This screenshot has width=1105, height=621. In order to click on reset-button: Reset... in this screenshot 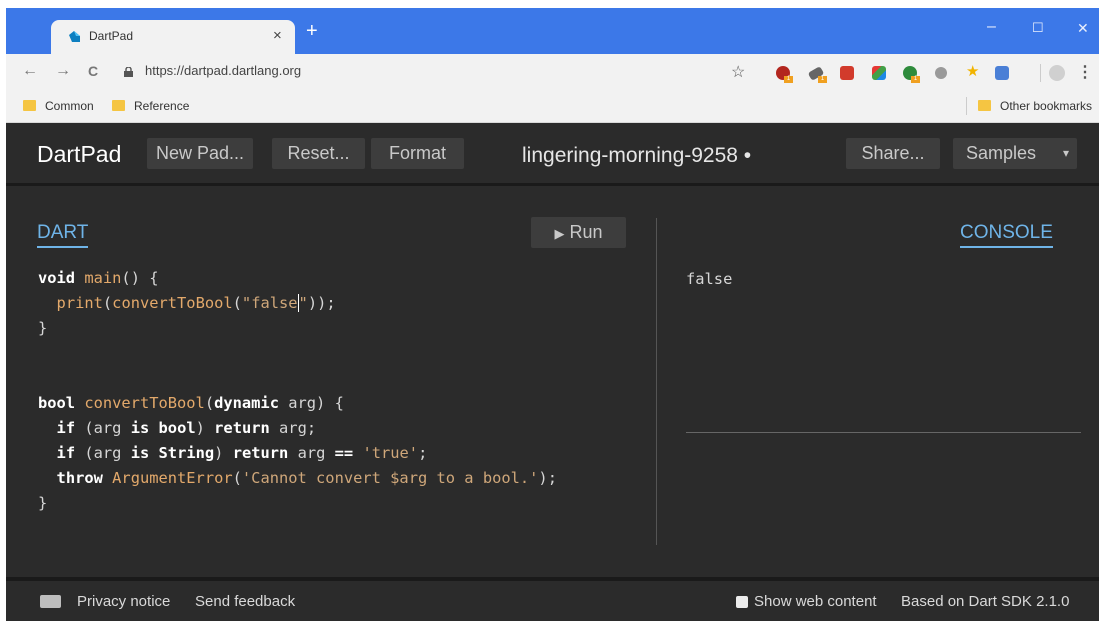, I will do `click(318, 153)`.